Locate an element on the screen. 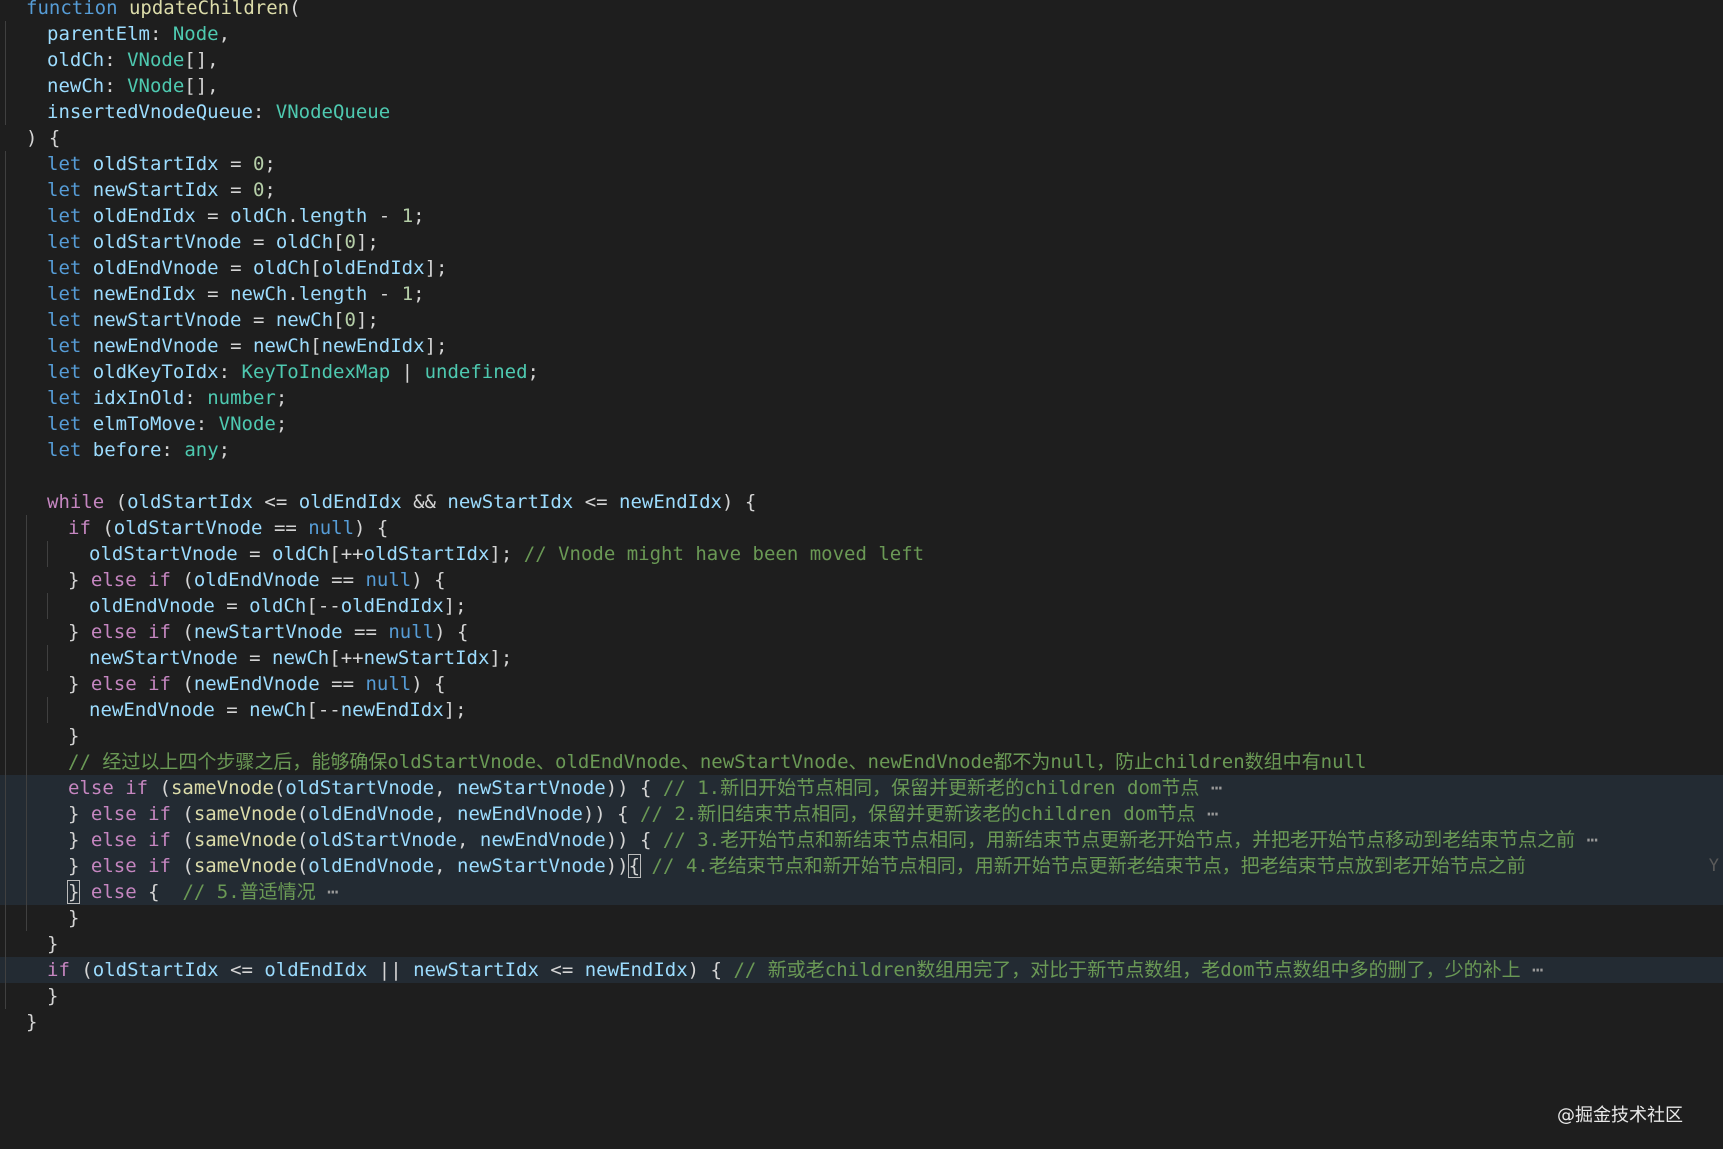 This screenshot has height=1149, width=1723. code-line: oldEndVnode = oldCh[--oldEndIdx]; is located at coordinates (861, 606).